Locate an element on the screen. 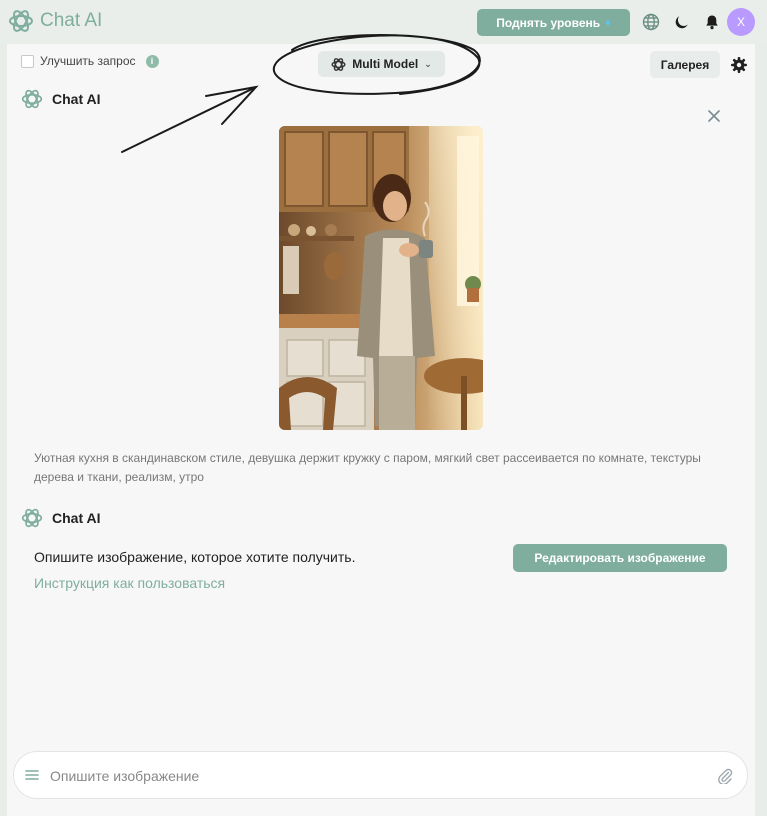 The width and height of the screenshot is (767, 816). composer is located at coordinates (380, 775).